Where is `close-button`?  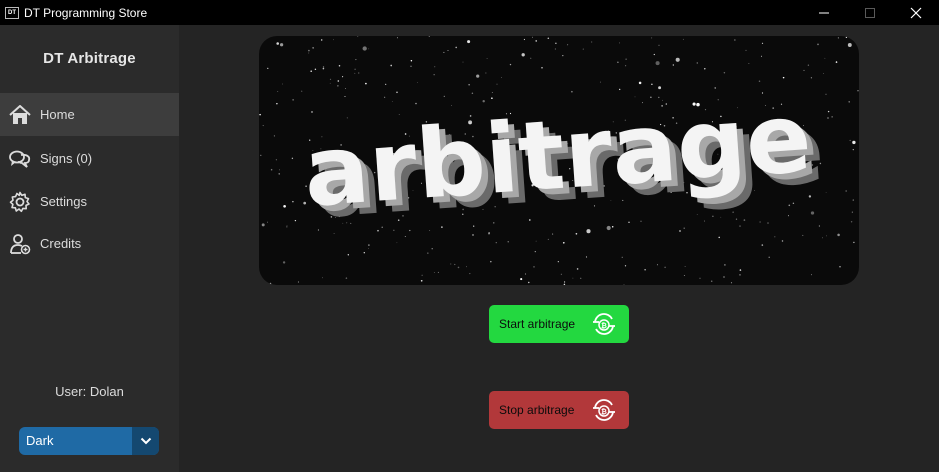 close-button is located at coordinates (916, 12).